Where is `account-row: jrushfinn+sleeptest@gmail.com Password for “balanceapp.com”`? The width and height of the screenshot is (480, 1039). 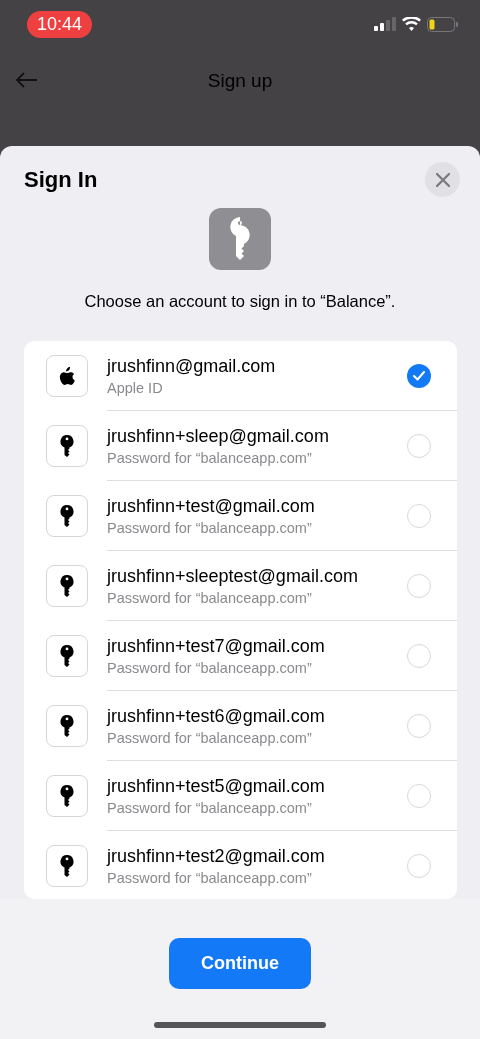 account-row: jrushfinn+sleeptest@gmail.com Password for “balanceapp.com” is located at coordinates (240, 586).